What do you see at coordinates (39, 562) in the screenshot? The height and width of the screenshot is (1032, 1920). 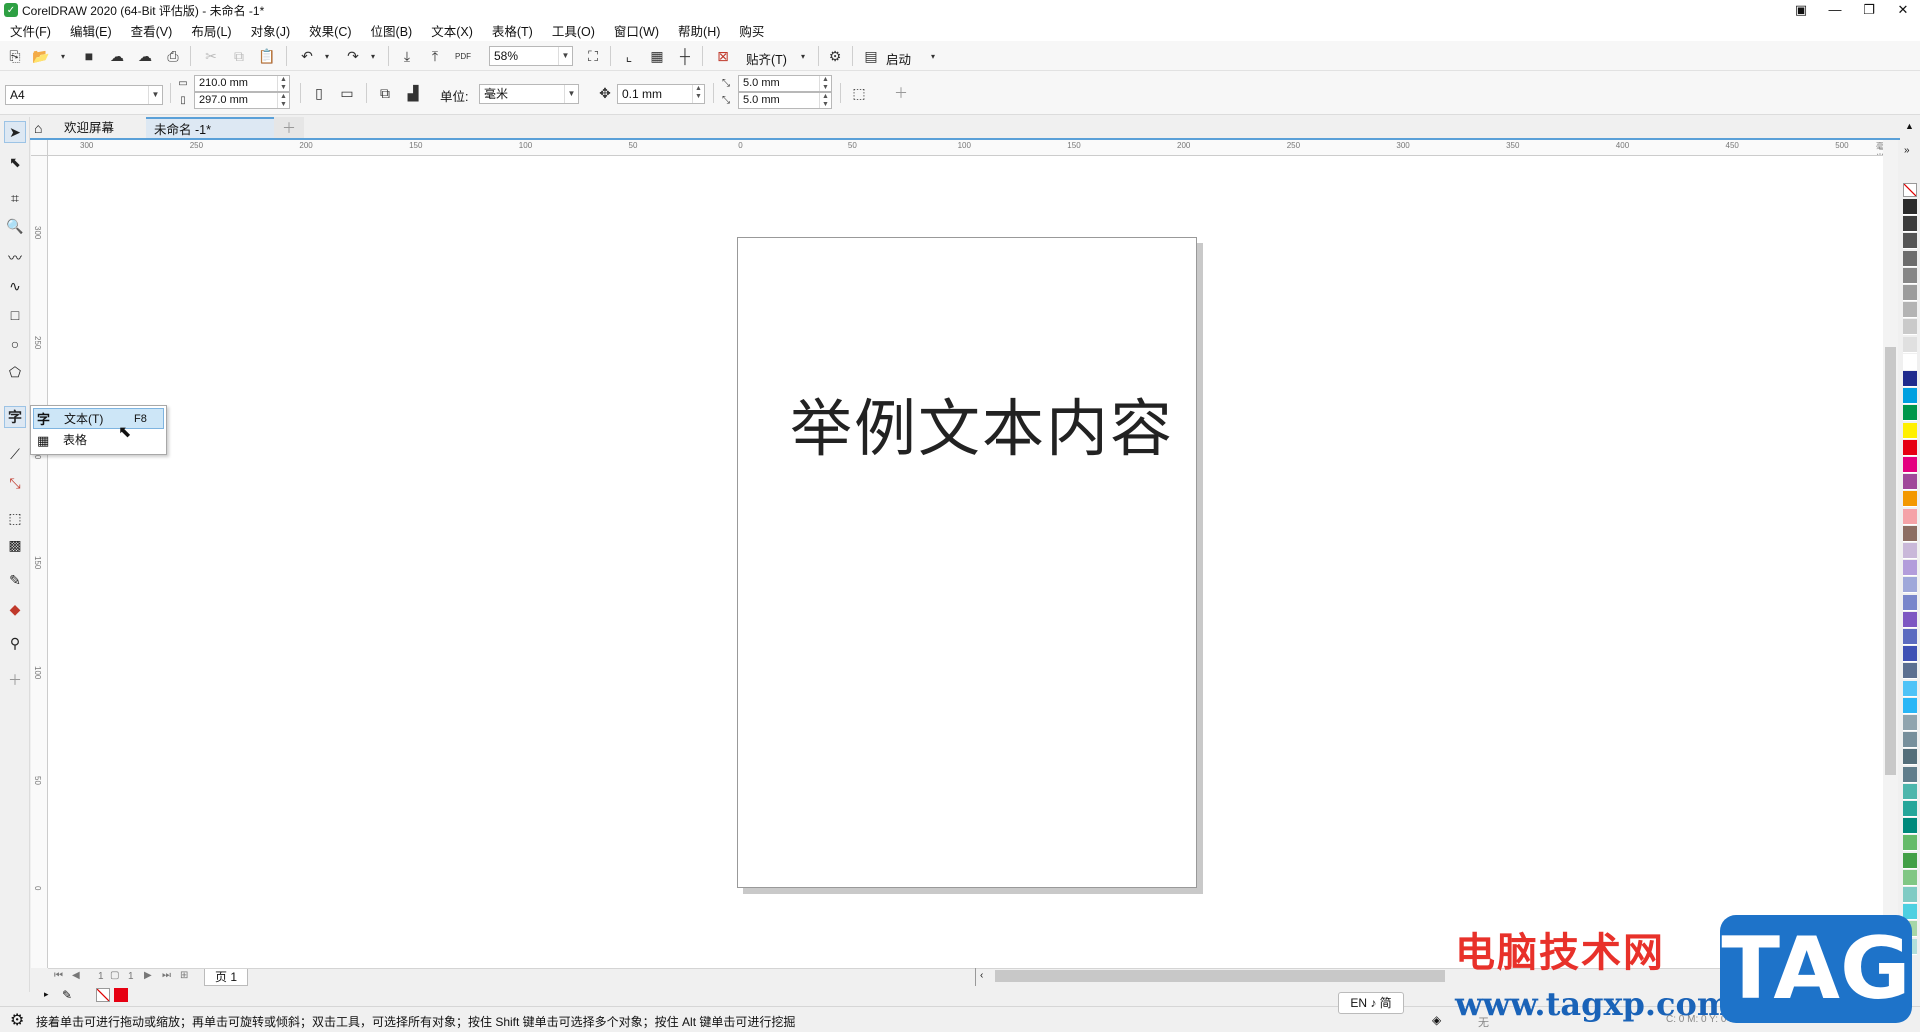 I see `vertical-ruler: 300250200150100500` at bounding box center [39, 562].